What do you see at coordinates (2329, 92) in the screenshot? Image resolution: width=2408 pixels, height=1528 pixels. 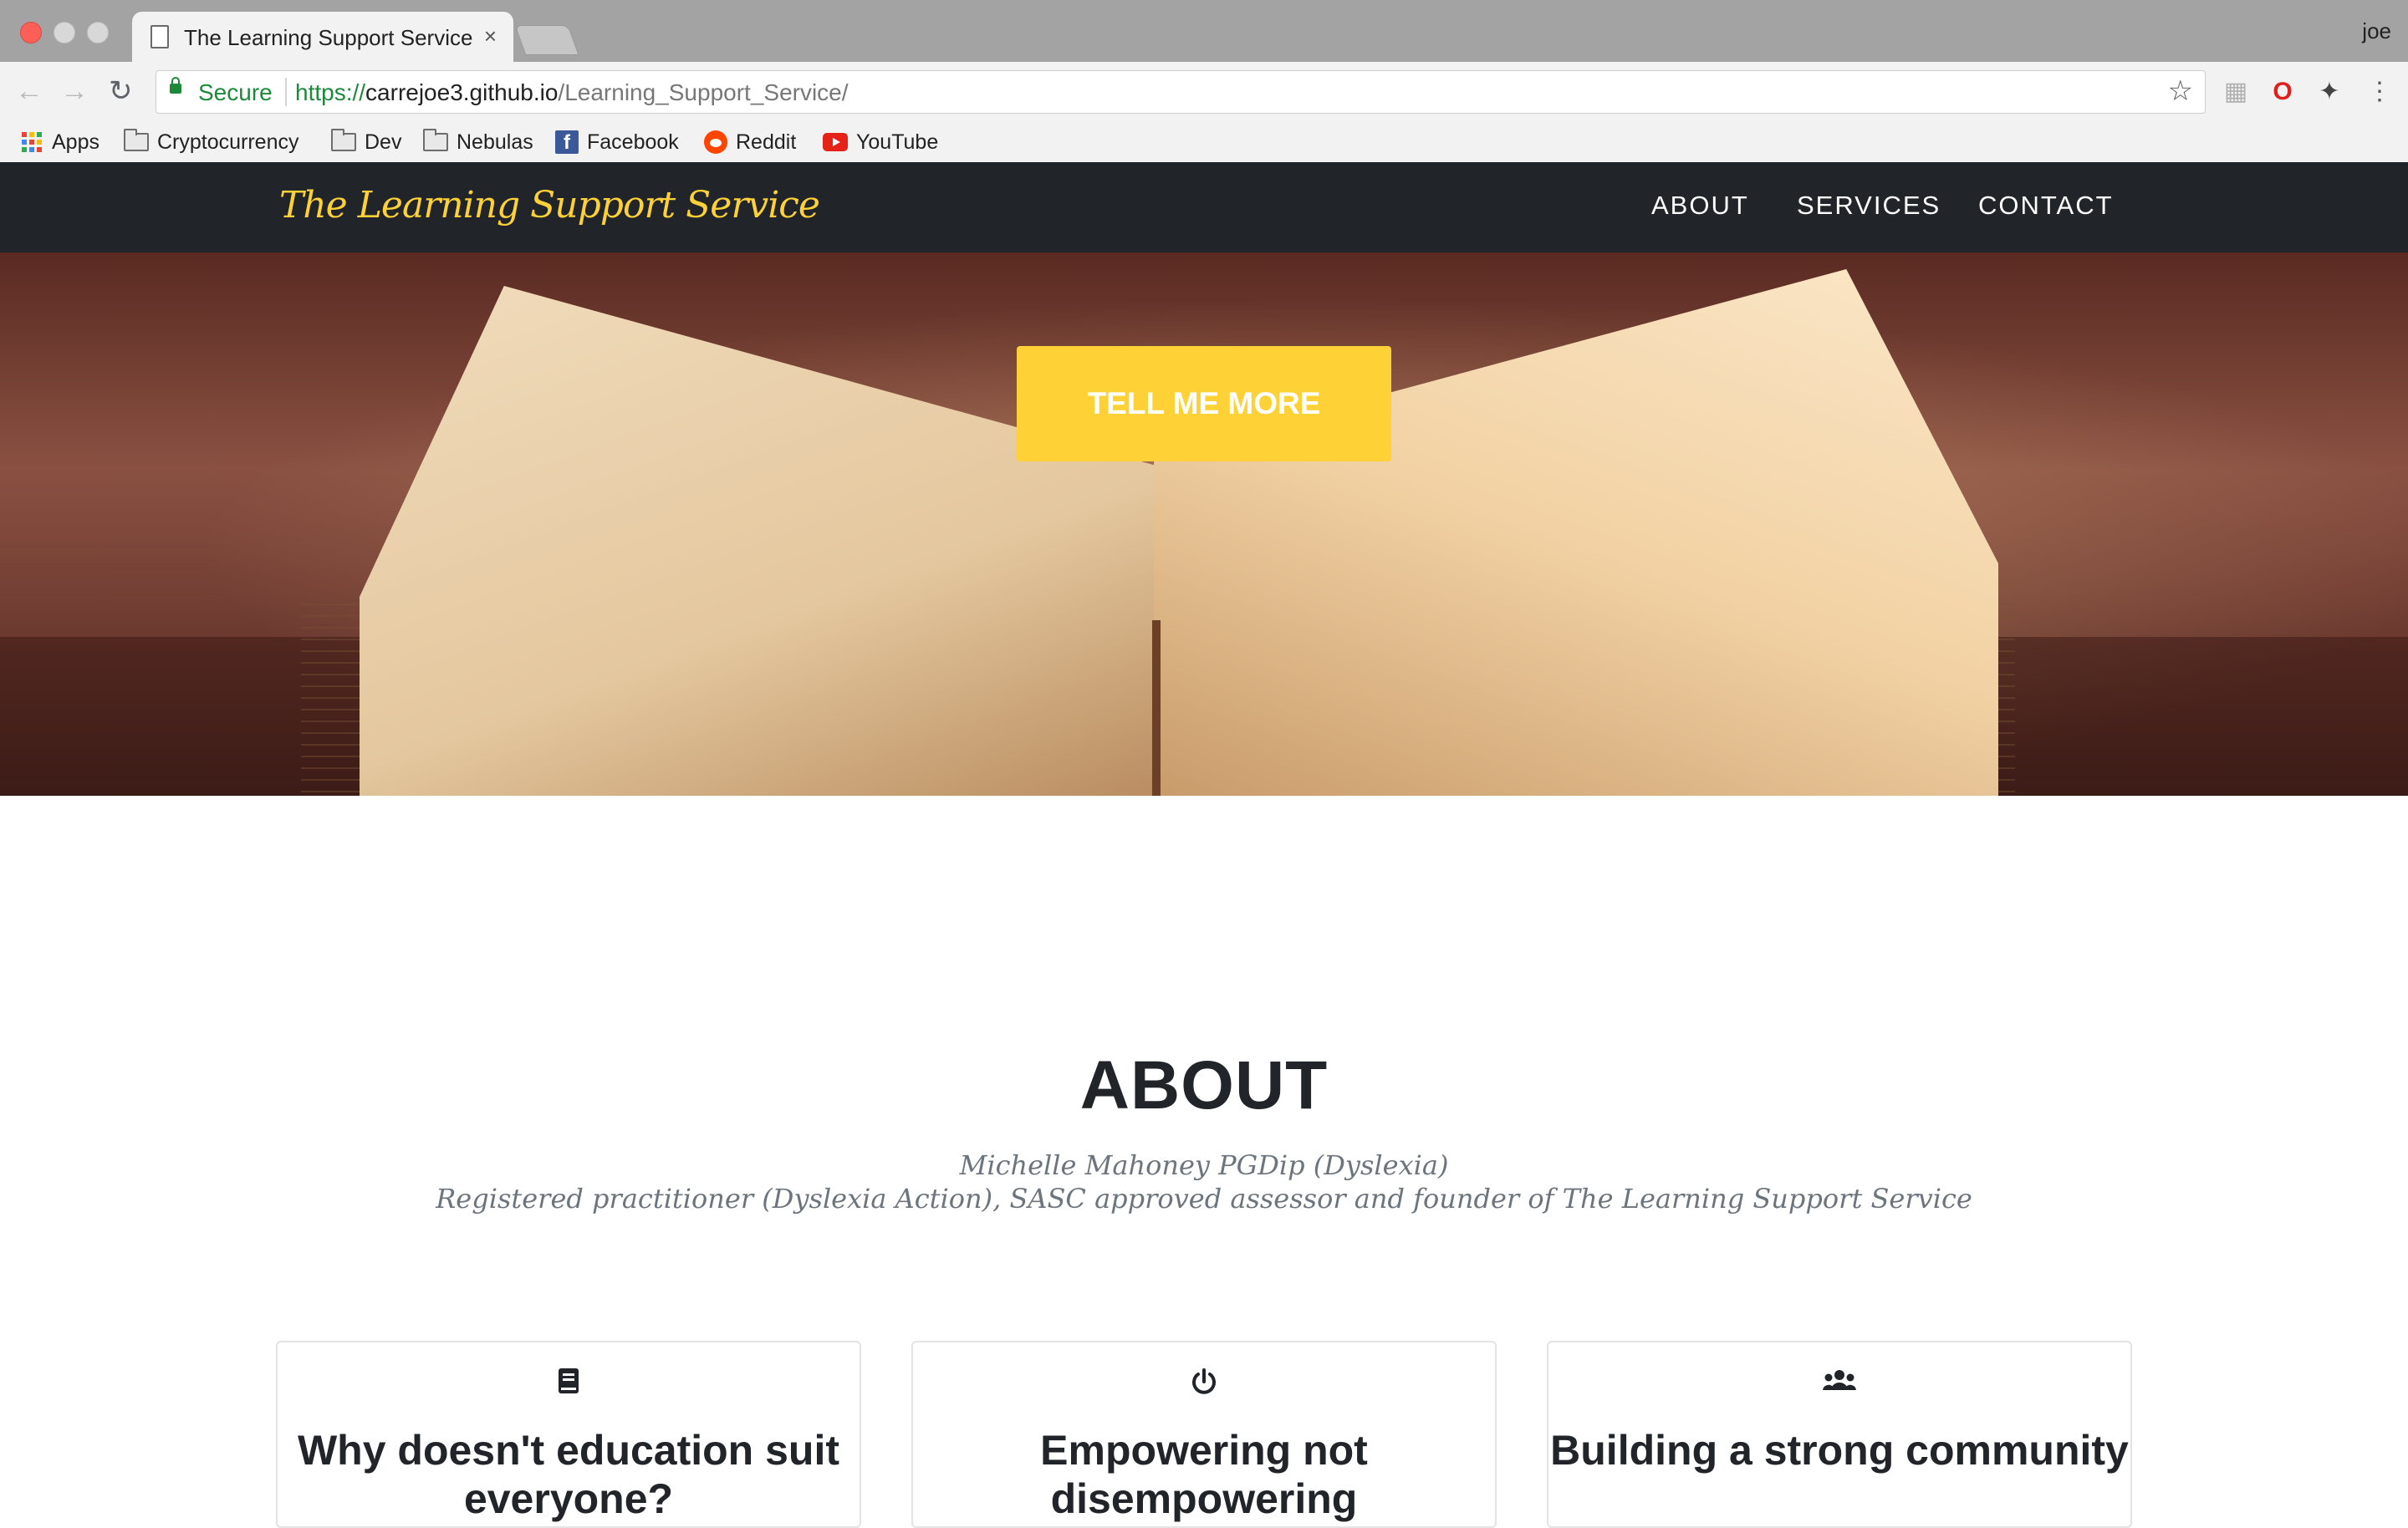 I see `sparkle-extension-icon: ✦` at bounding box center [2329, 92].